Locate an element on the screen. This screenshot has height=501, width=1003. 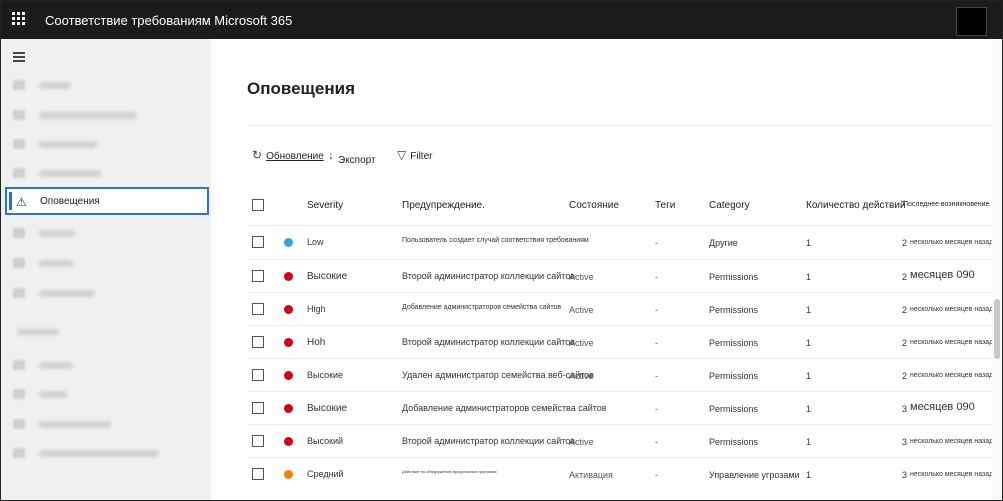
sidebar-item-alerts: ⚠ Оповещения is located at coordinates (107, 201).